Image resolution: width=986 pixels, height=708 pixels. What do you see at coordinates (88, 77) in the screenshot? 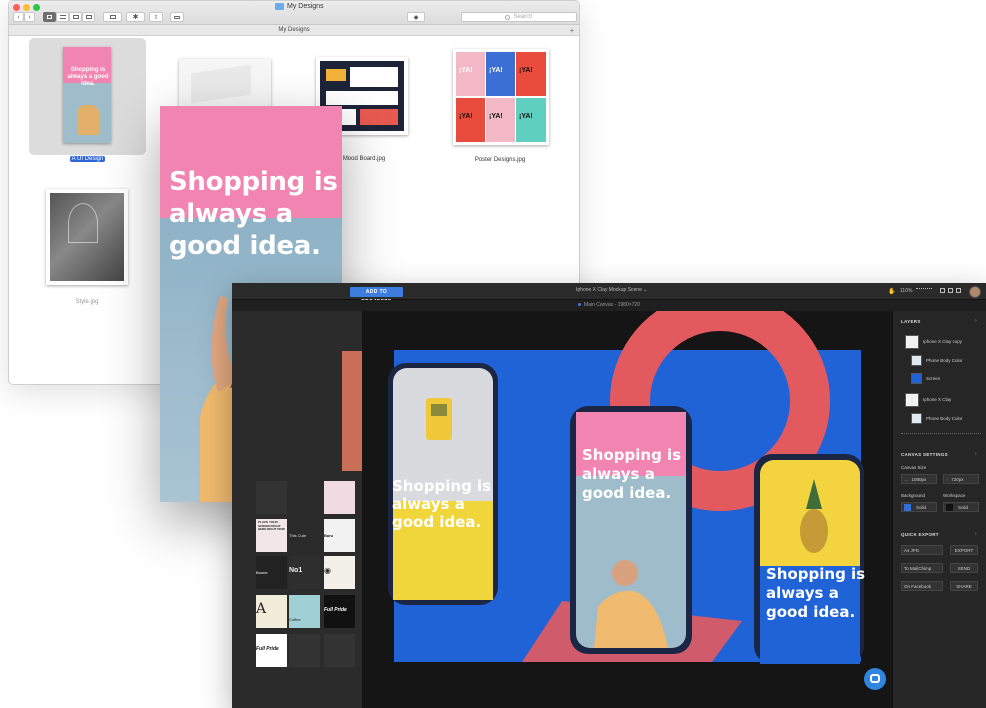
I see `thumbnail-headline: Shopping is always a good idea.` at bounding box center [88, 77].